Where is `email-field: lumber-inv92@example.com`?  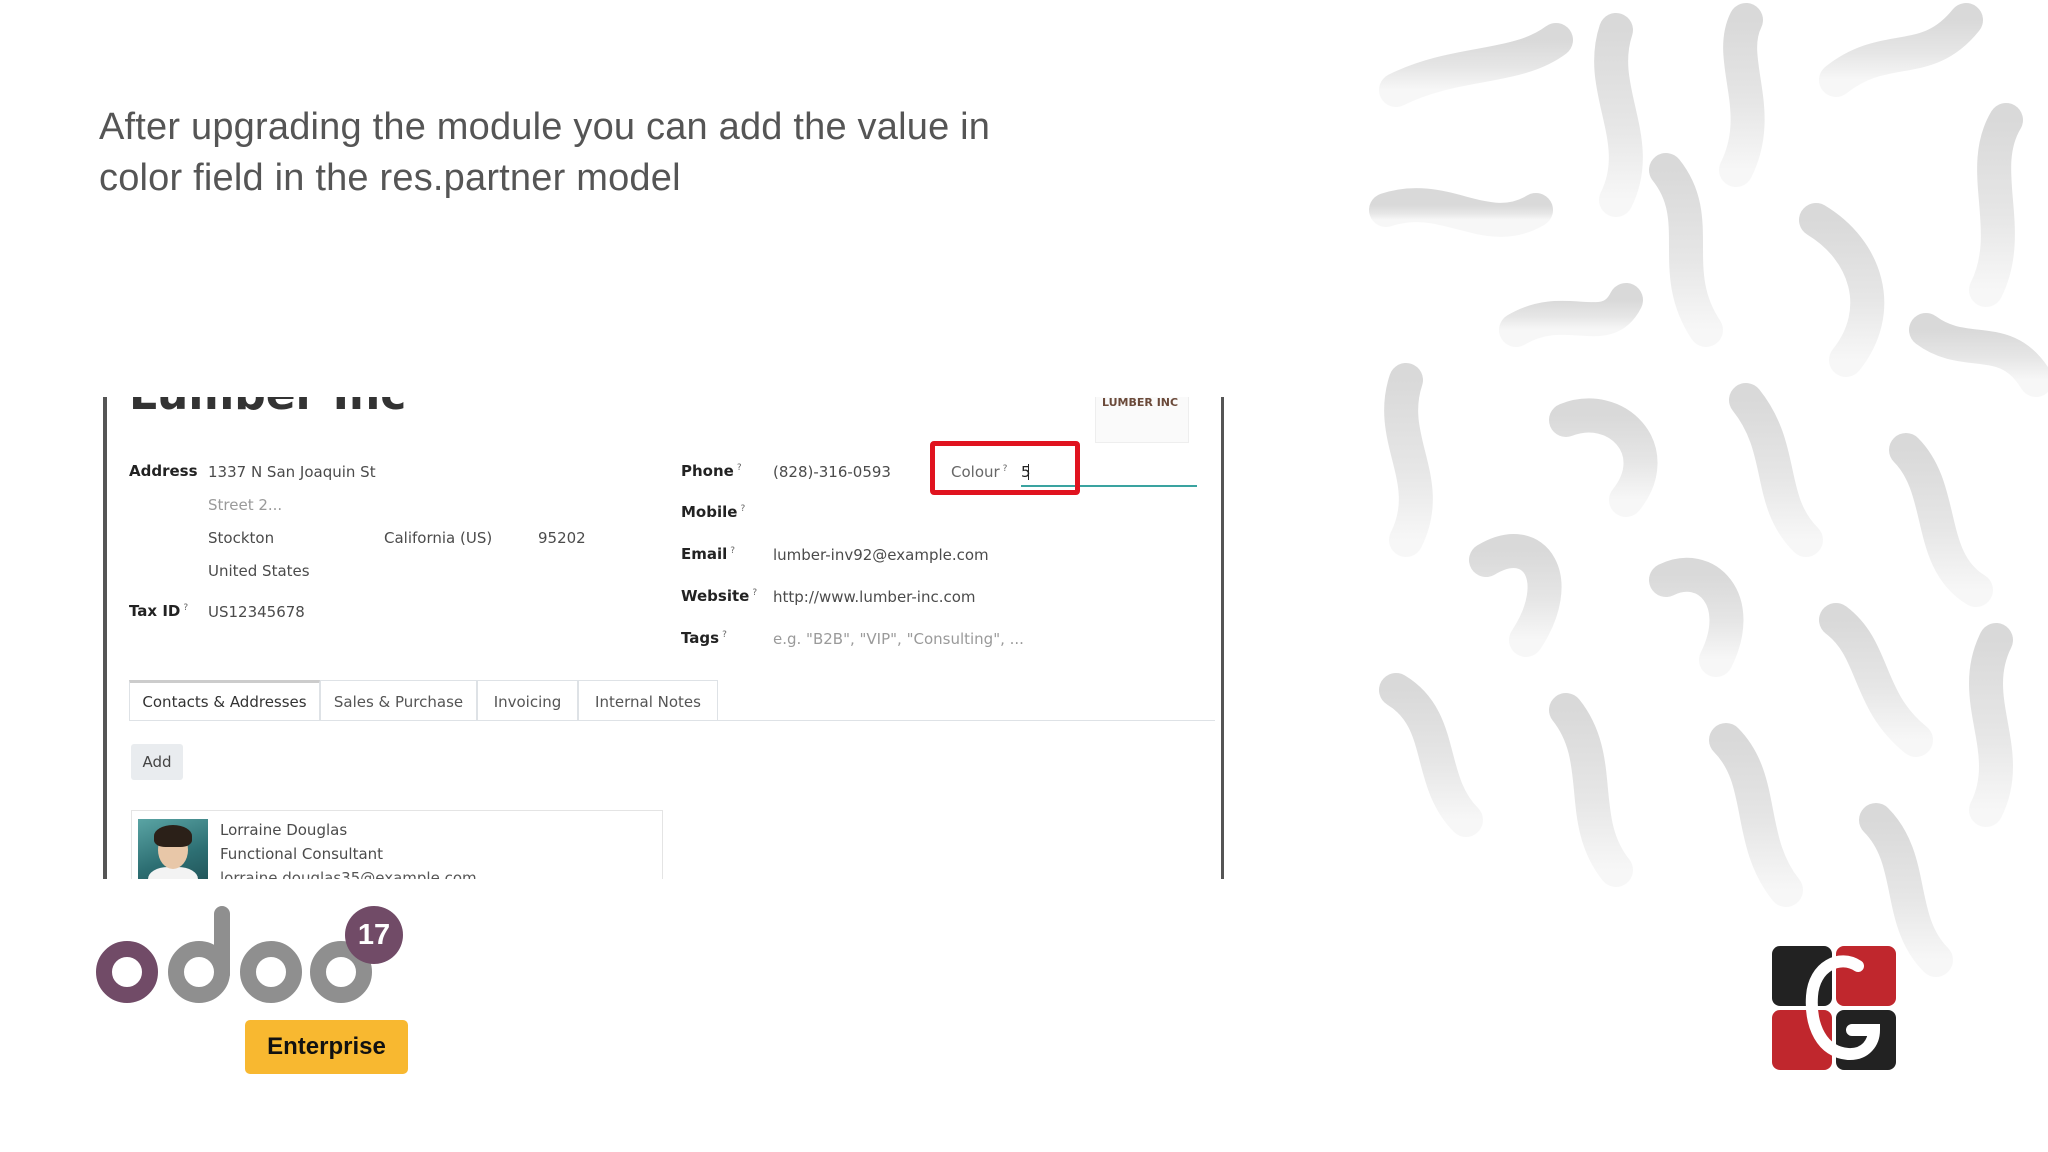
email-field: lumber-inv92@example.com is located at coordinates (881, 555).